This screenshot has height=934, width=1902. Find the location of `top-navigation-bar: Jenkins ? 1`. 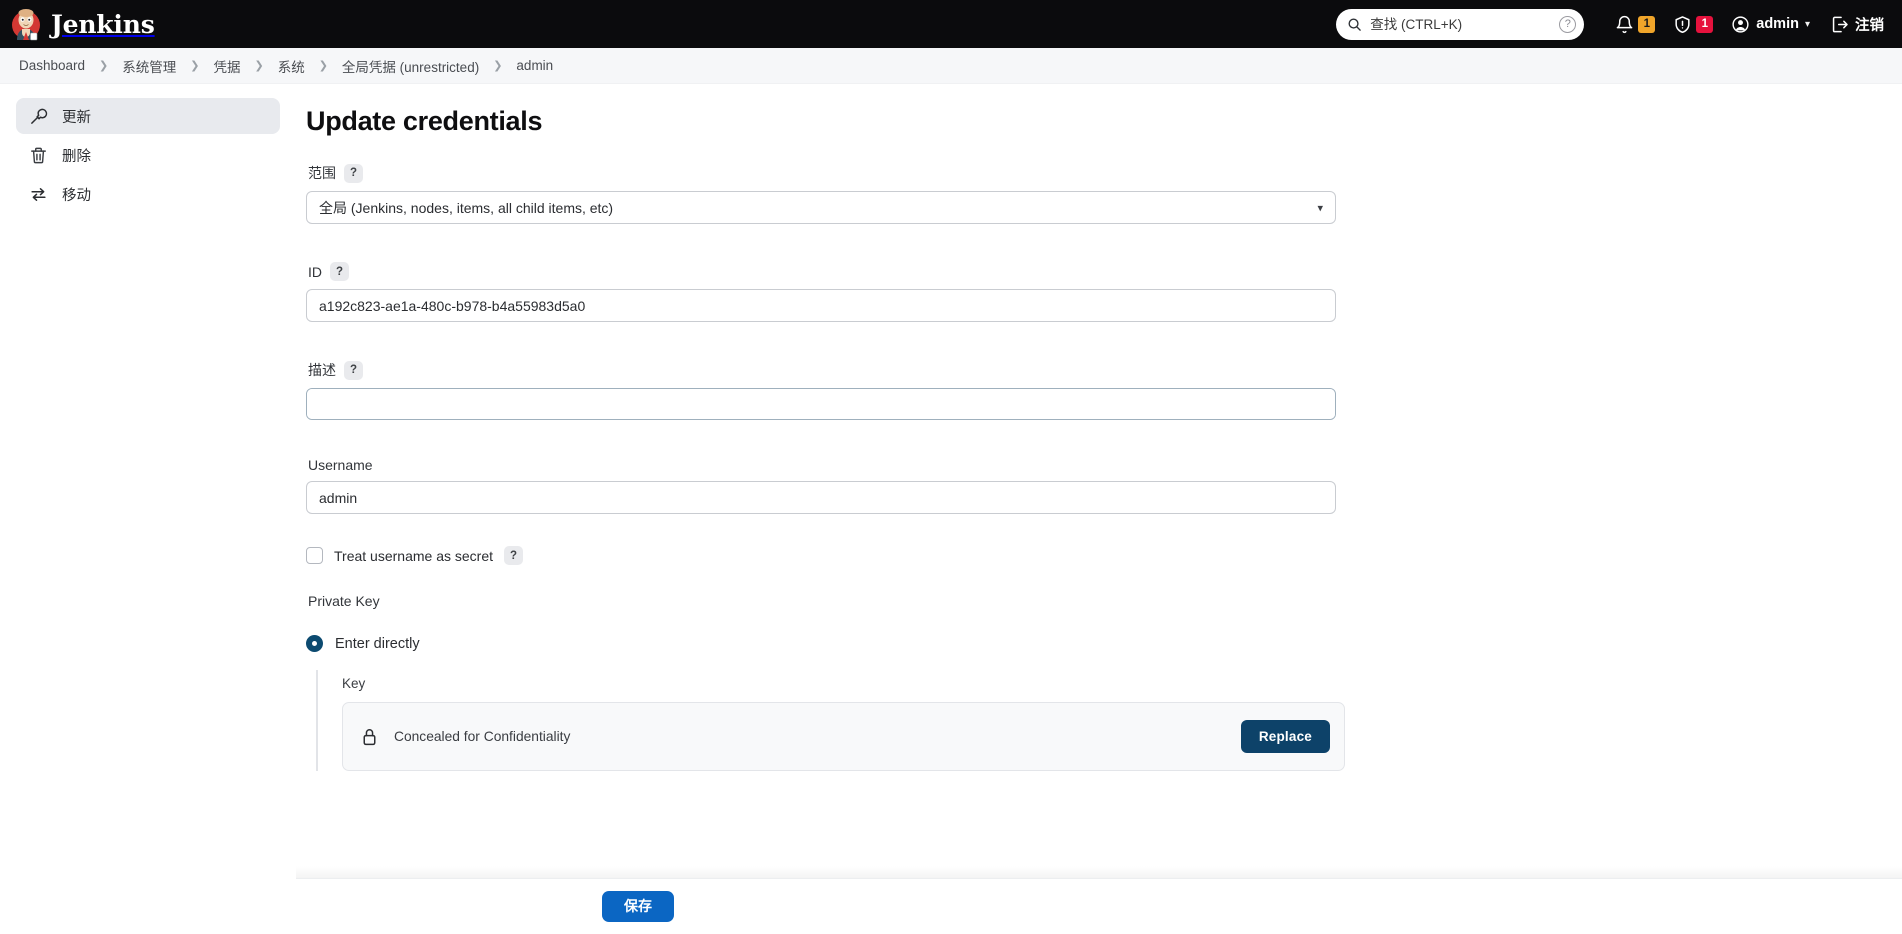

top-navigation-bar: Jenkins ? 1 is located at coordinates (951, 24).